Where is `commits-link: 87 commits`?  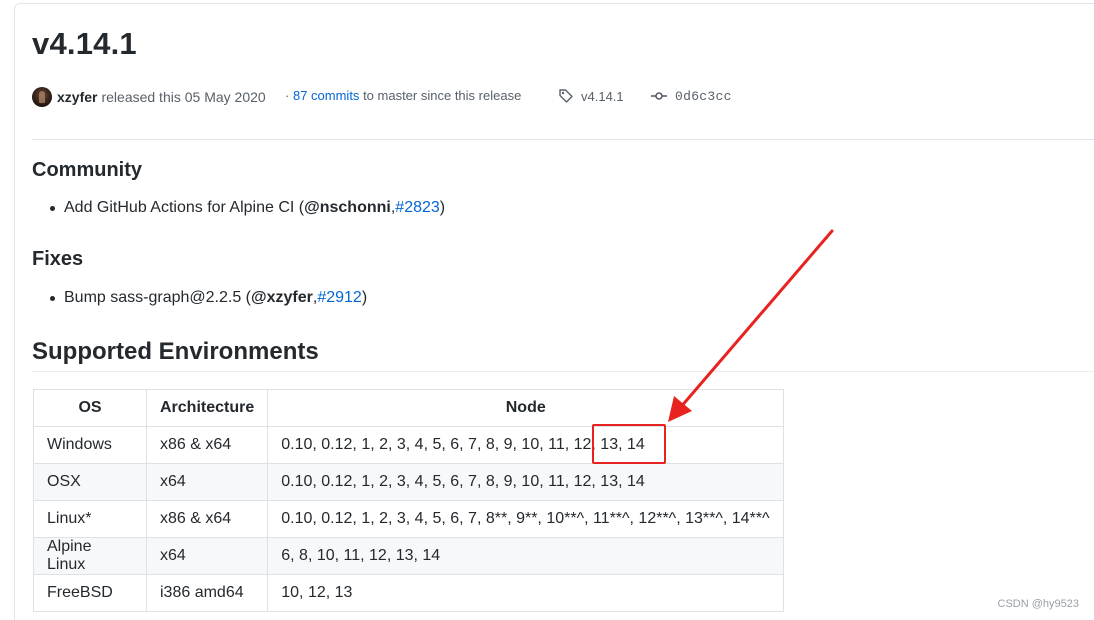
commits-link: 87 commits is located at coordinates (326, 95).